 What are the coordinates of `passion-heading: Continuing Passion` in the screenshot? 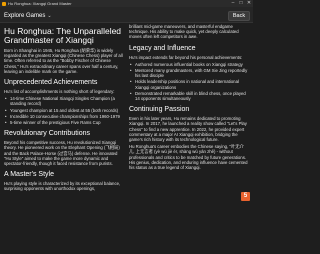 It's located at (159, 110).